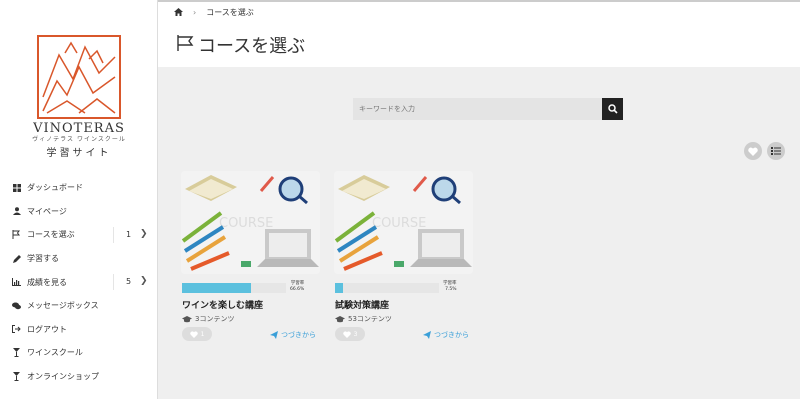 The width and height of the screenshot is (800, 399). What do you see at coordinates (362, 304) in the screenshot?
I see `course-title: 試験対策講座` at bounding box center [362, 304].